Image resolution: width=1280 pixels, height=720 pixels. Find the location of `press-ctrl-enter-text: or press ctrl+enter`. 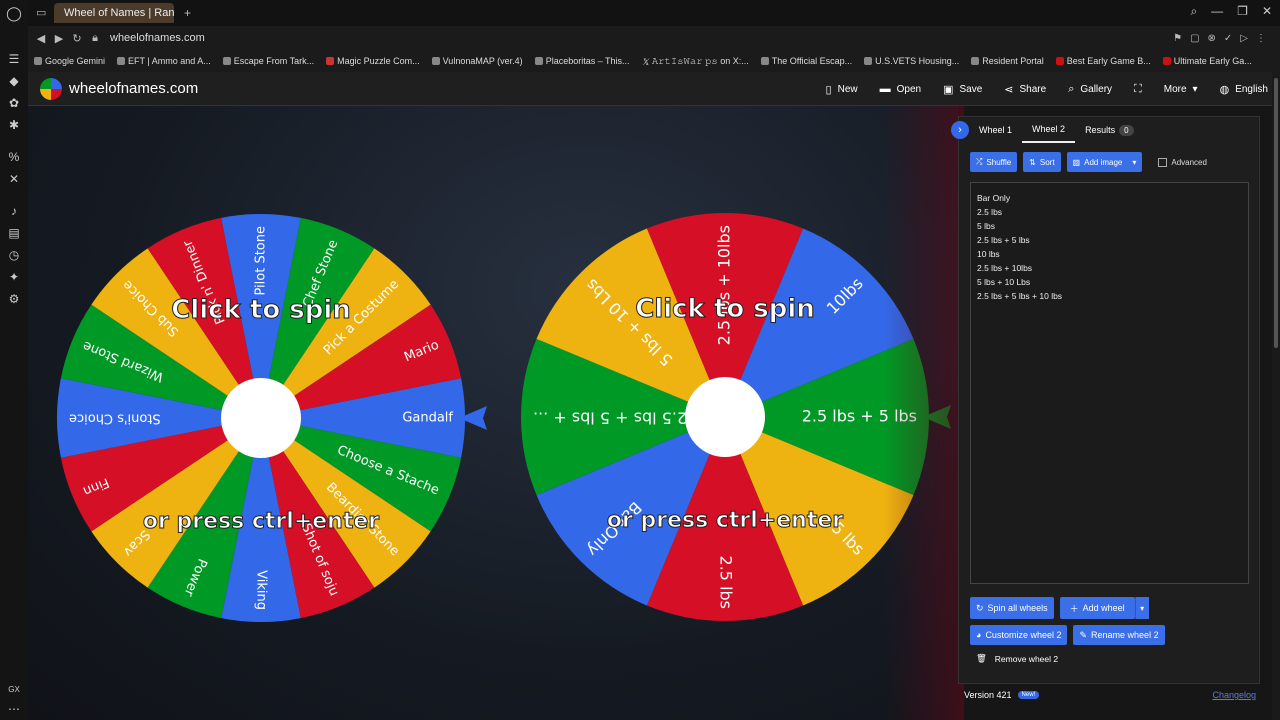

press-ctrl-enter-text: or press ctrl+enter is located at coordinates (261, 521).